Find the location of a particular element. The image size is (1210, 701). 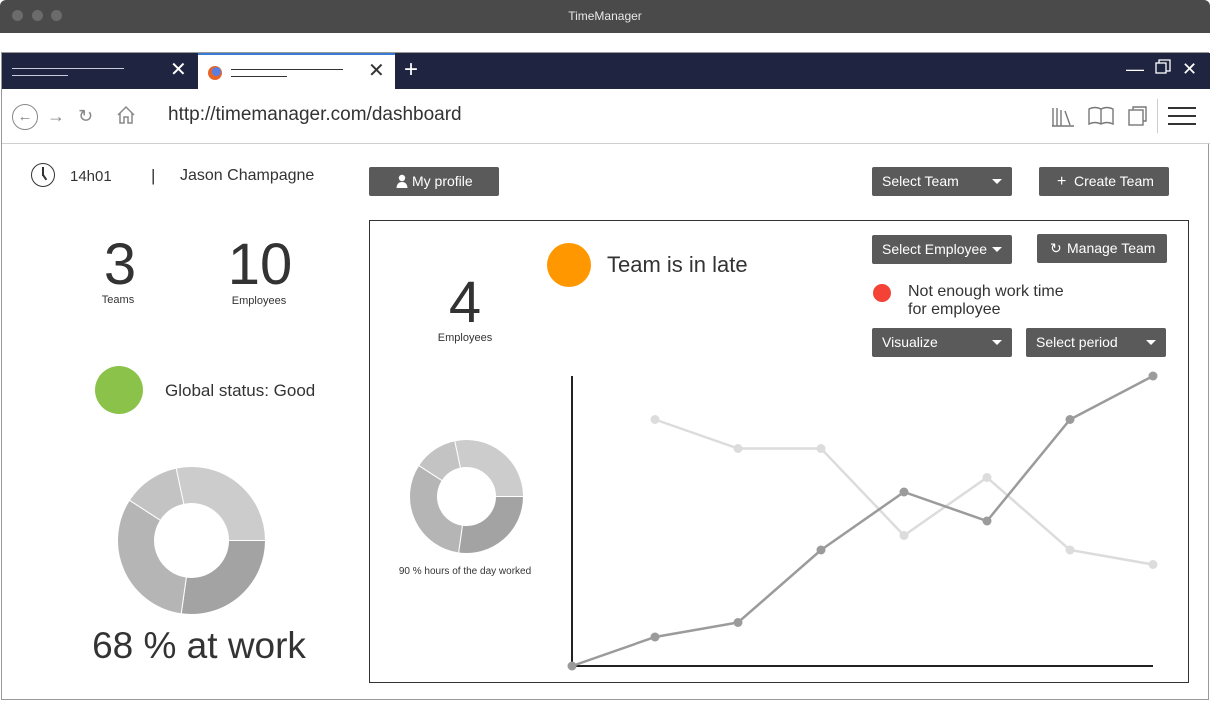

visualize-dropdown: Visualize is located at coordinates (942, 342).